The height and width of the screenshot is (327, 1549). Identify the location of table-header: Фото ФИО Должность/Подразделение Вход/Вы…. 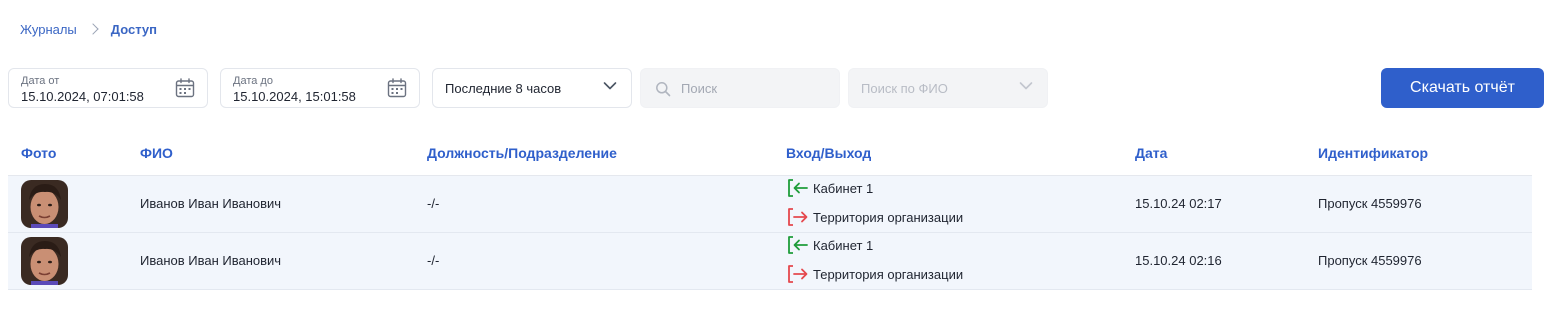
(770, 154).